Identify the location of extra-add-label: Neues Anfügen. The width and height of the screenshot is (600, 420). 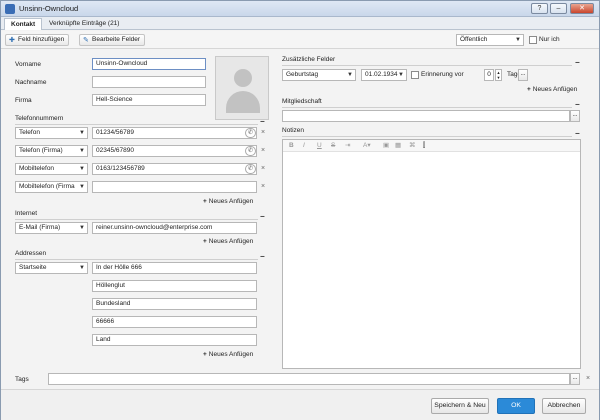
(555, 89).